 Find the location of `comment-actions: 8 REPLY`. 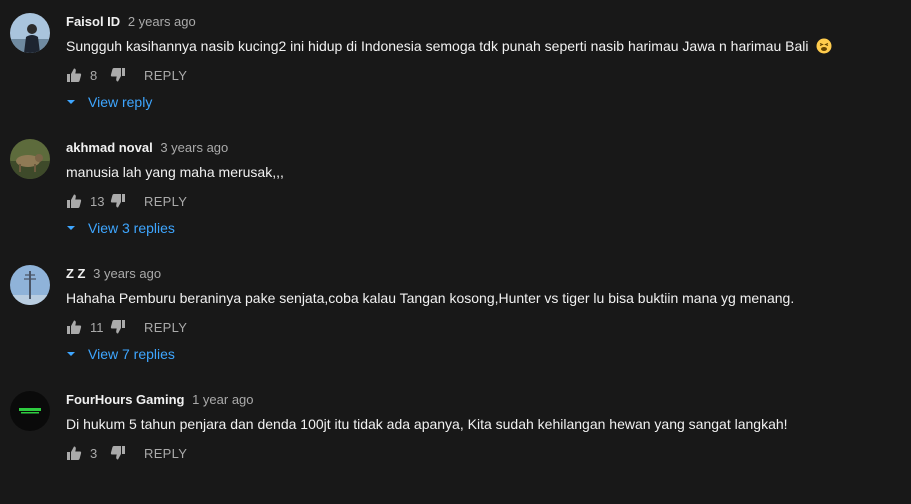

comment-actions: 8 REPLY is located at coordinates (126, 75).